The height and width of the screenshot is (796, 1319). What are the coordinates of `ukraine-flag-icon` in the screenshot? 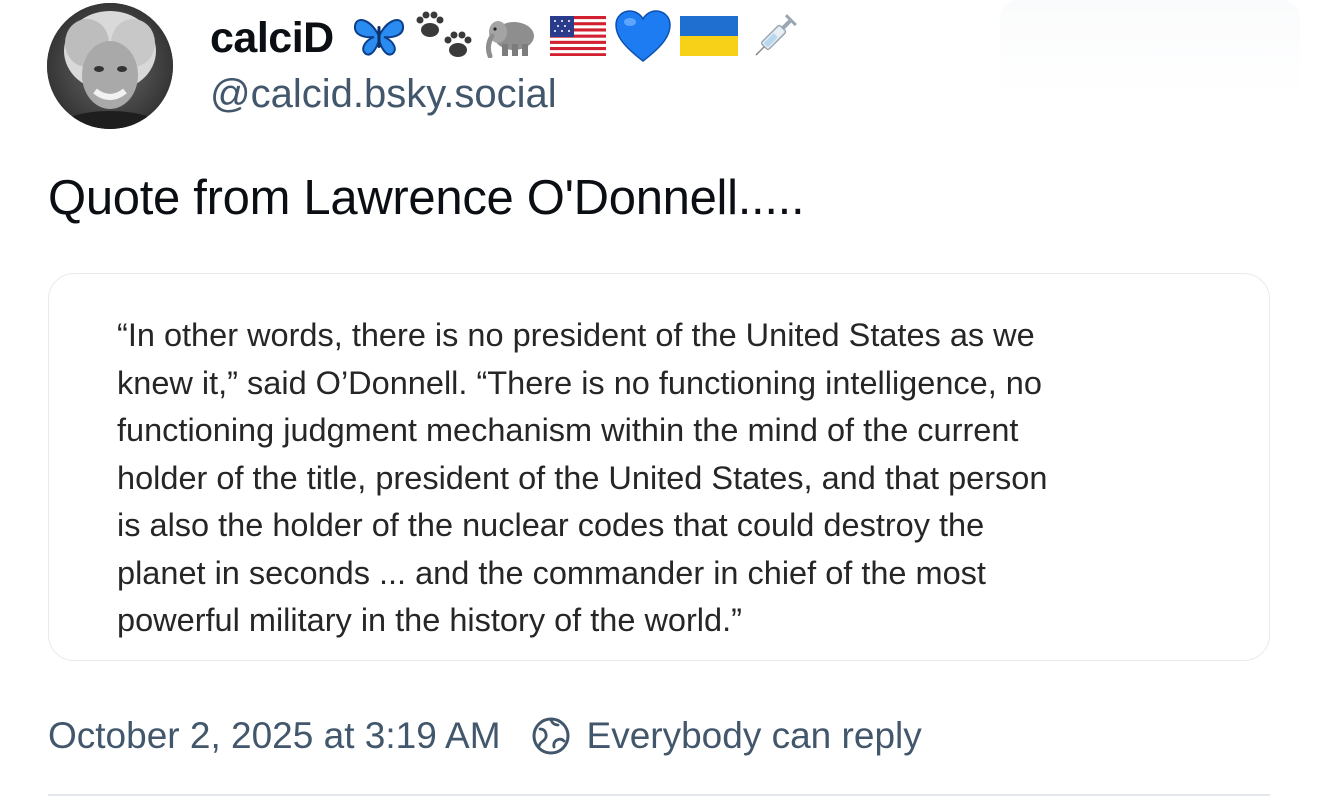 It's located at (708, 38).